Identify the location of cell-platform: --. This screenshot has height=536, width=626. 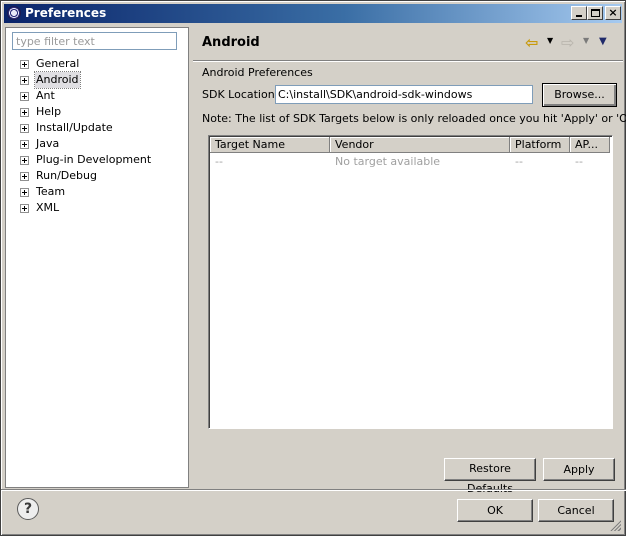
(519, 161).